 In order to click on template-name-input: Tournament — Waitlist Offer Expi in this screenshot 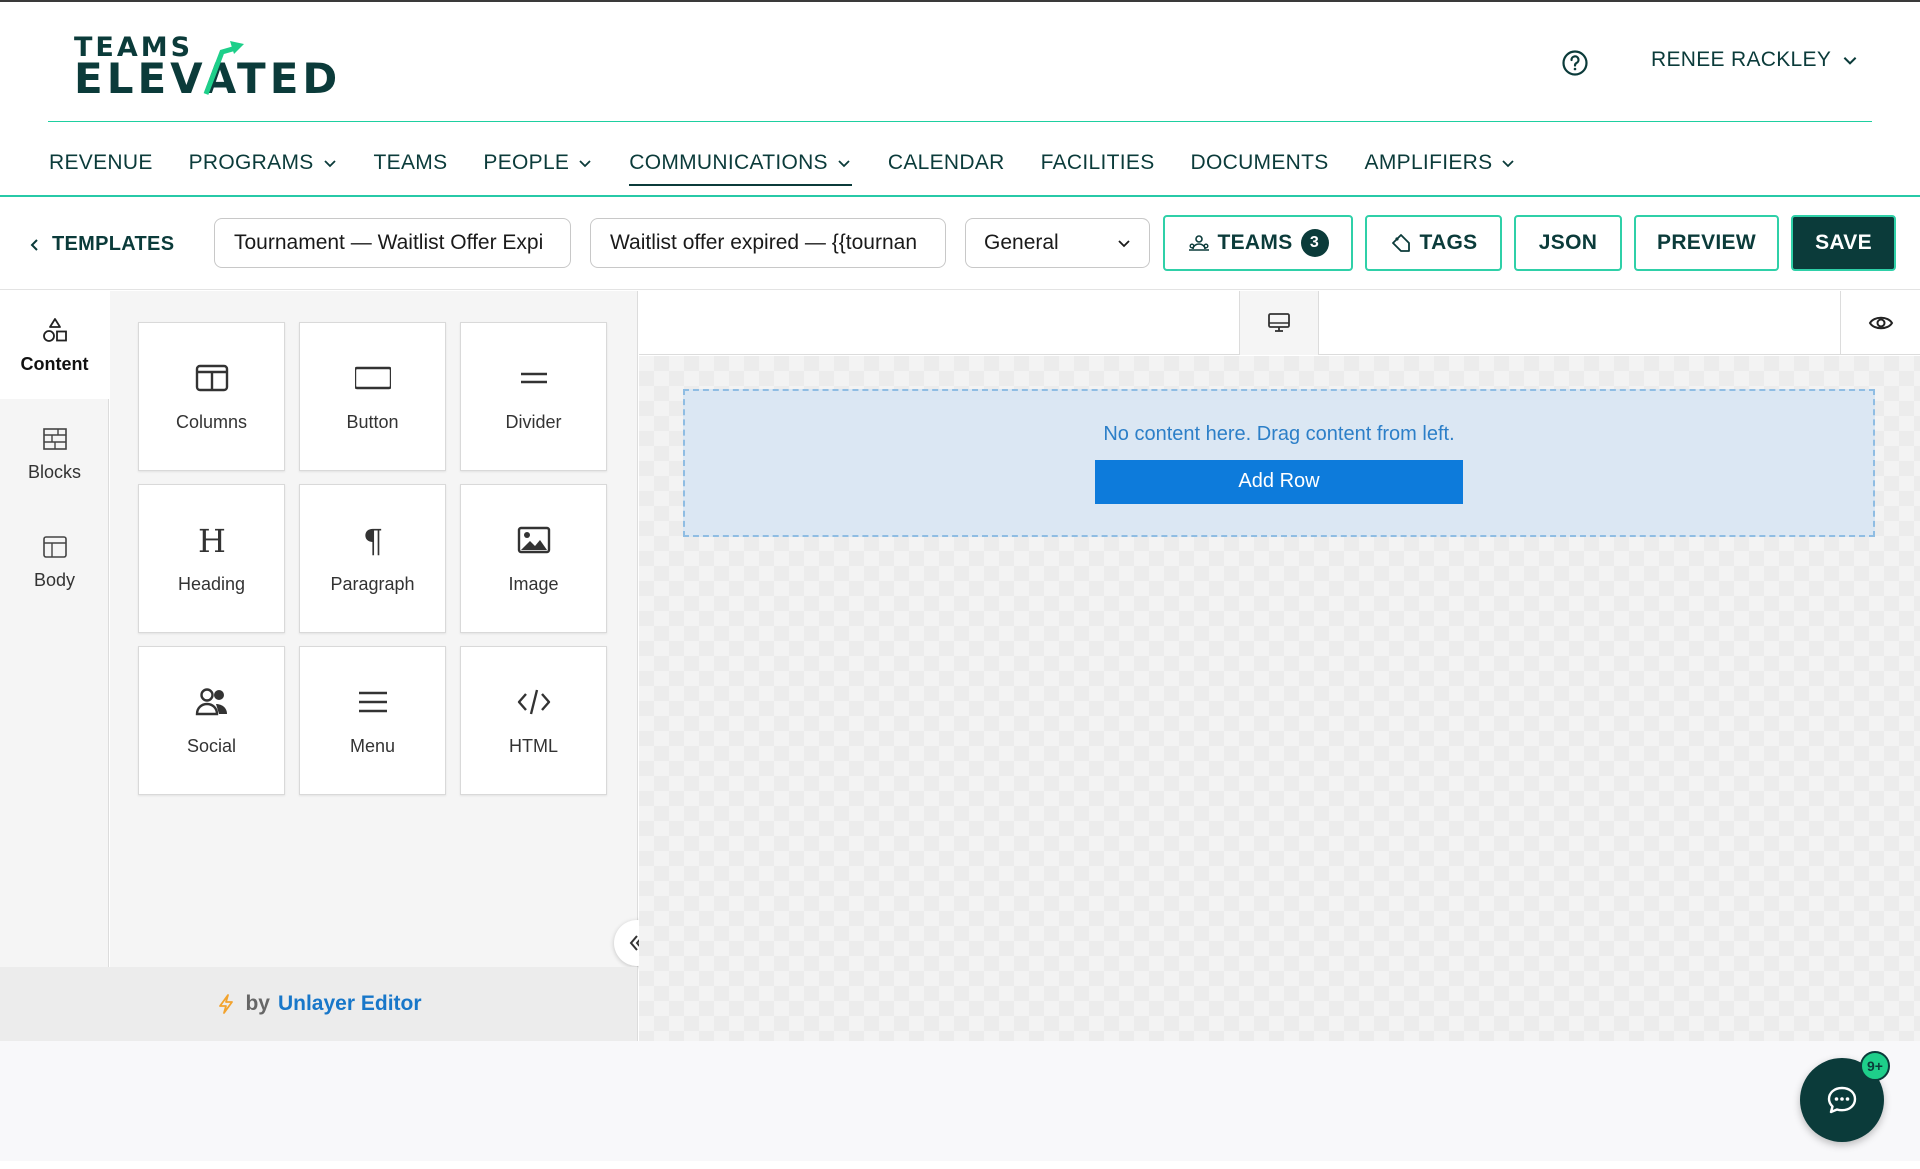, I will do `click(392, 243)`.